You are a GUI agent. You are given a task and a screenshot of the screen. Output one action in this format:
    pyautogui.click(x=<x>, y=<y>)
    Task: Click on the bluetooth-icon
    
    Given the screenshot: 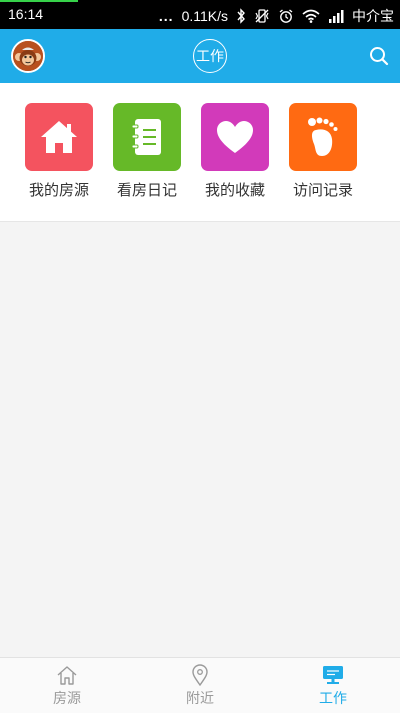 What is the action you would take?
    pyautogui.click(x=241, y=16)
    